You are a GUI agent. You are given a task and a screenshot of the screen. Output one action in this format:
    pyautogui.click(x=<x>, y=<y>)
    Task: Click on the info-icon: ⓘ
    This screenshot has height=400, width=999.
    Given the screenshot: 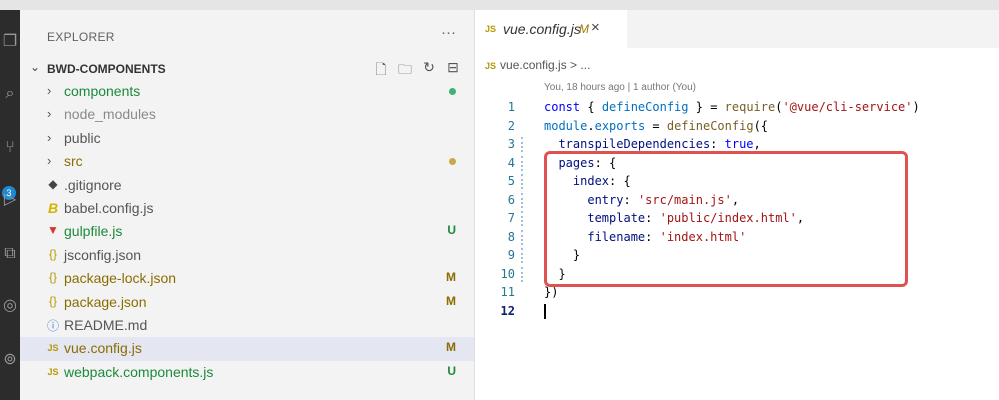 What is the action you would take?
    pyautogui.click(x=52, y=325)
    